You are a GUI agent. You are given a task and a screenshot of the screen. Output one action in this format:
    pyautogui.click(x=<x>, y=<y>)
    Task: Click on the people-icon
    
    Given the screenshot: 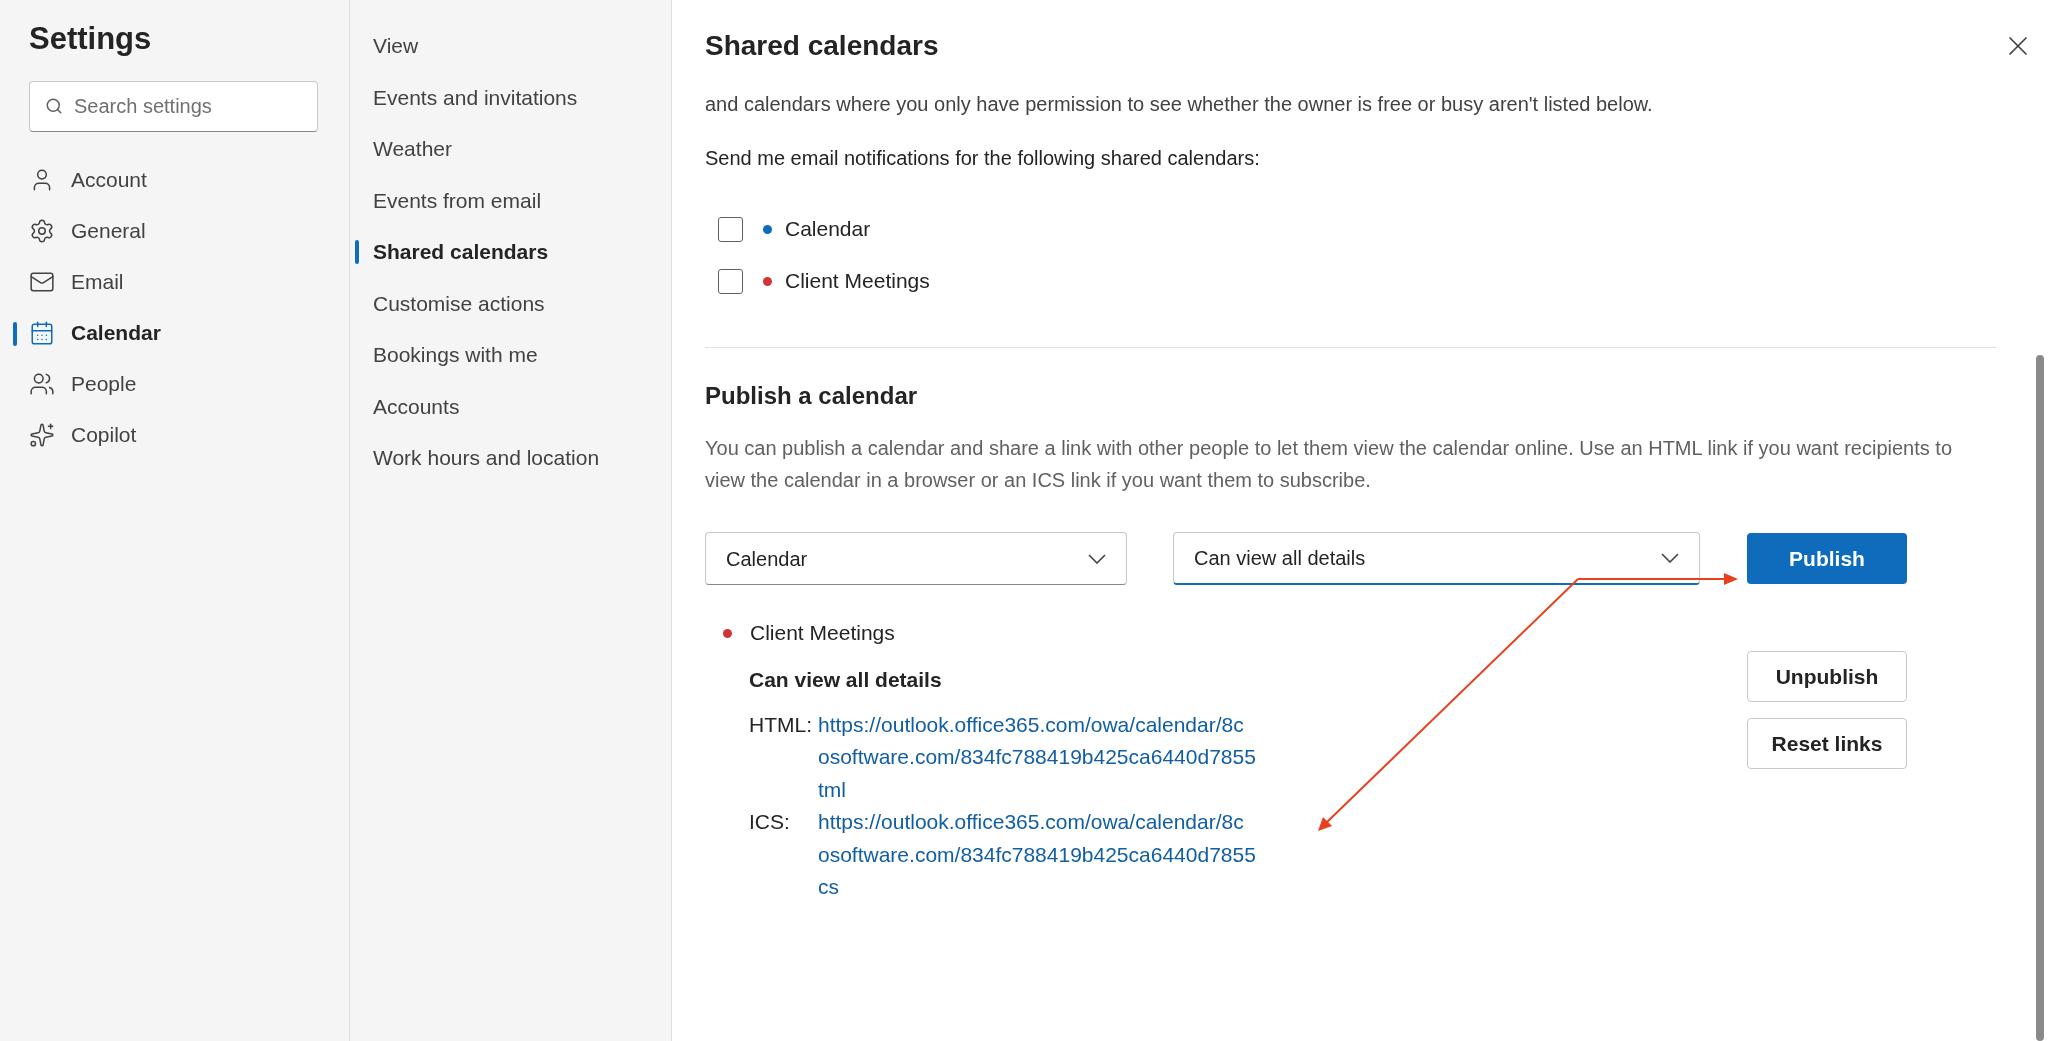 What is the action you would take?
    pyautogui.click(x=42, y=384)
    